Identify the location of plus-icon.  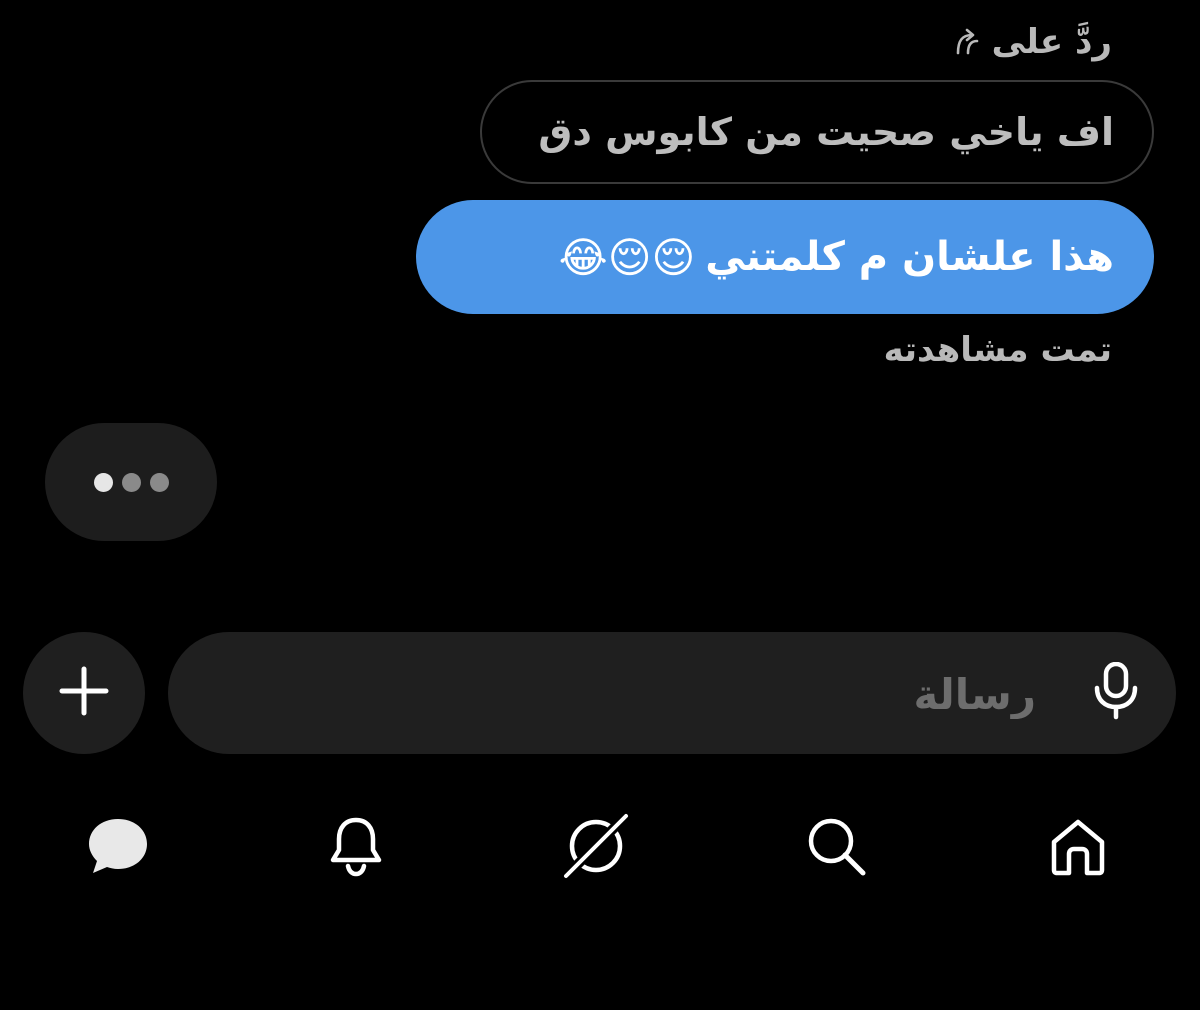
(84, 693).